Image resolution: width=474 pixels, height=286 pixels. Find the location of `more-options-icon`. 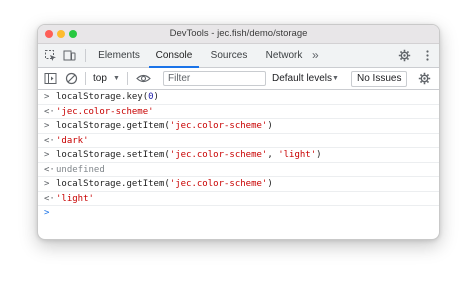

more-options-icon is located at coordinates (427, 55).